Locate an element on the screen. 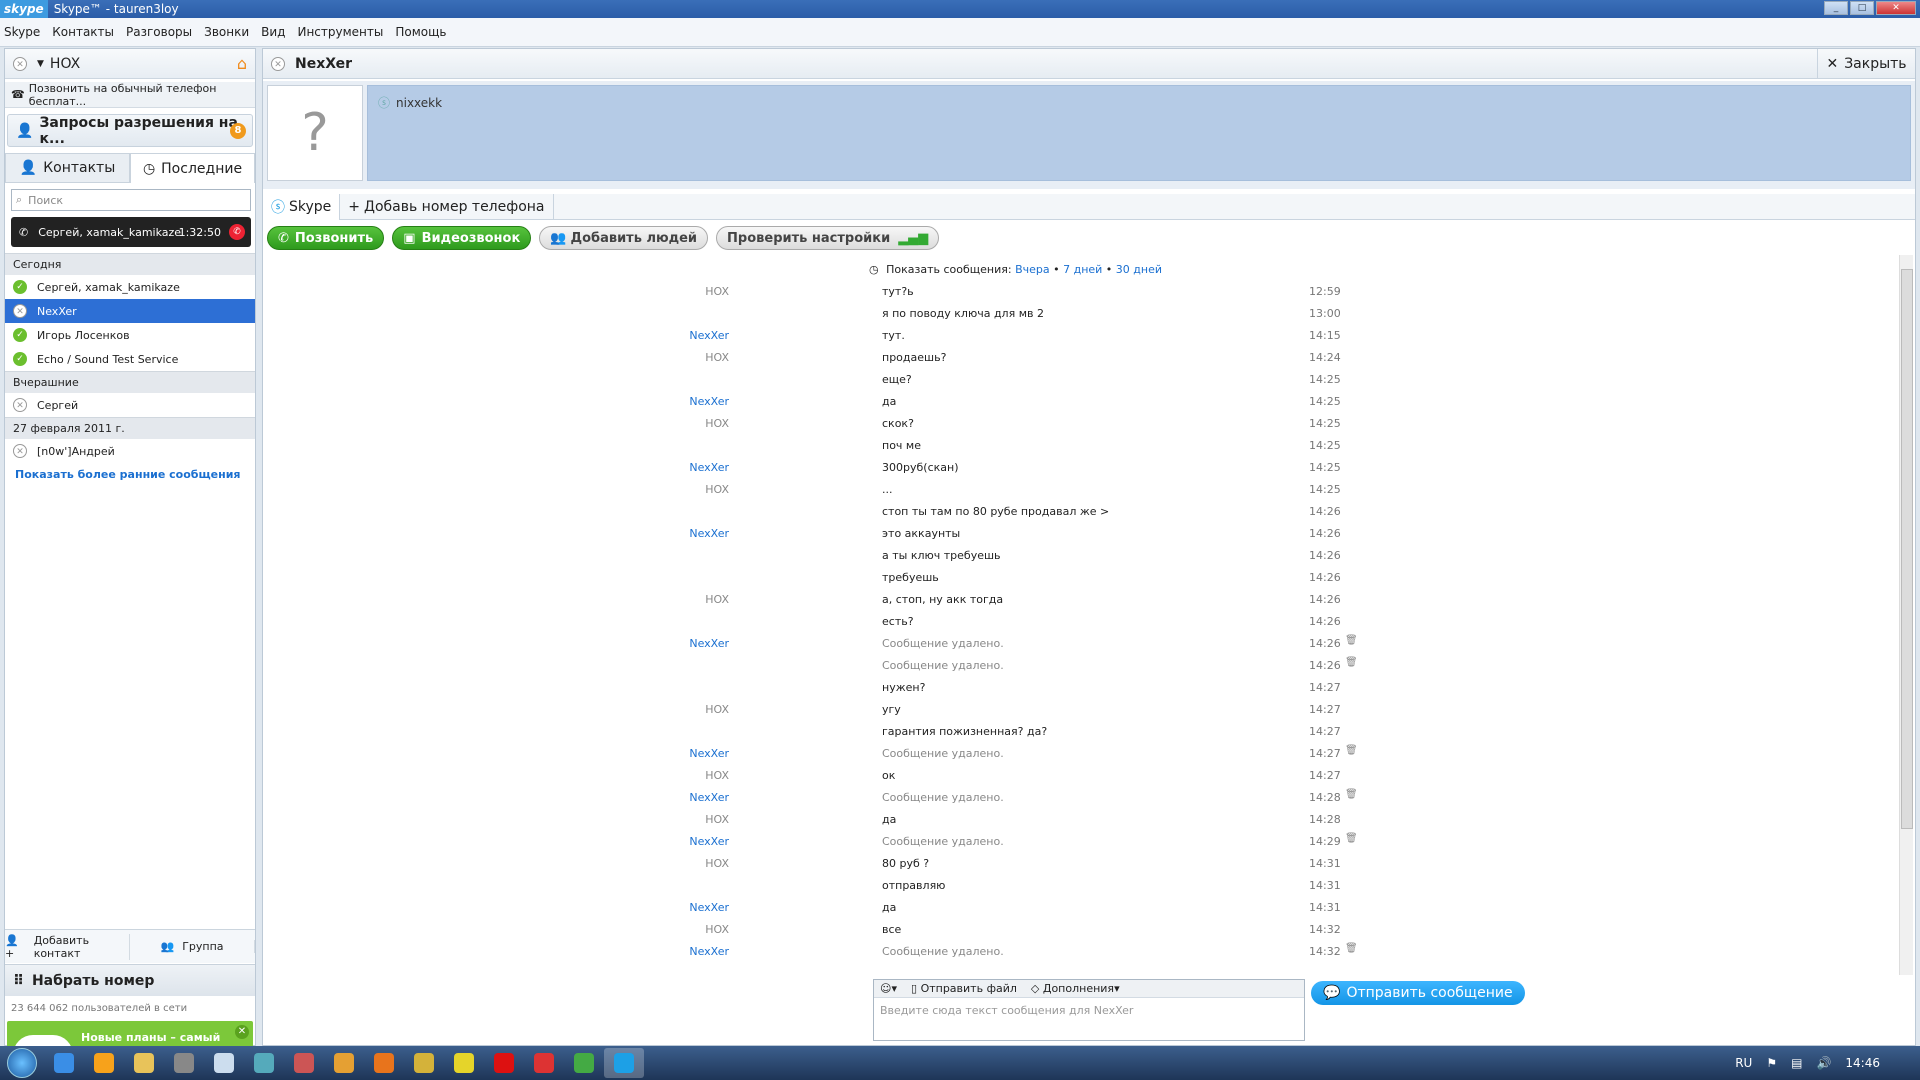 Image resolution: width=1920 pixels, height=1080 pixels. flag-icon: ⚑ is located at coordinates (1771, 1063).